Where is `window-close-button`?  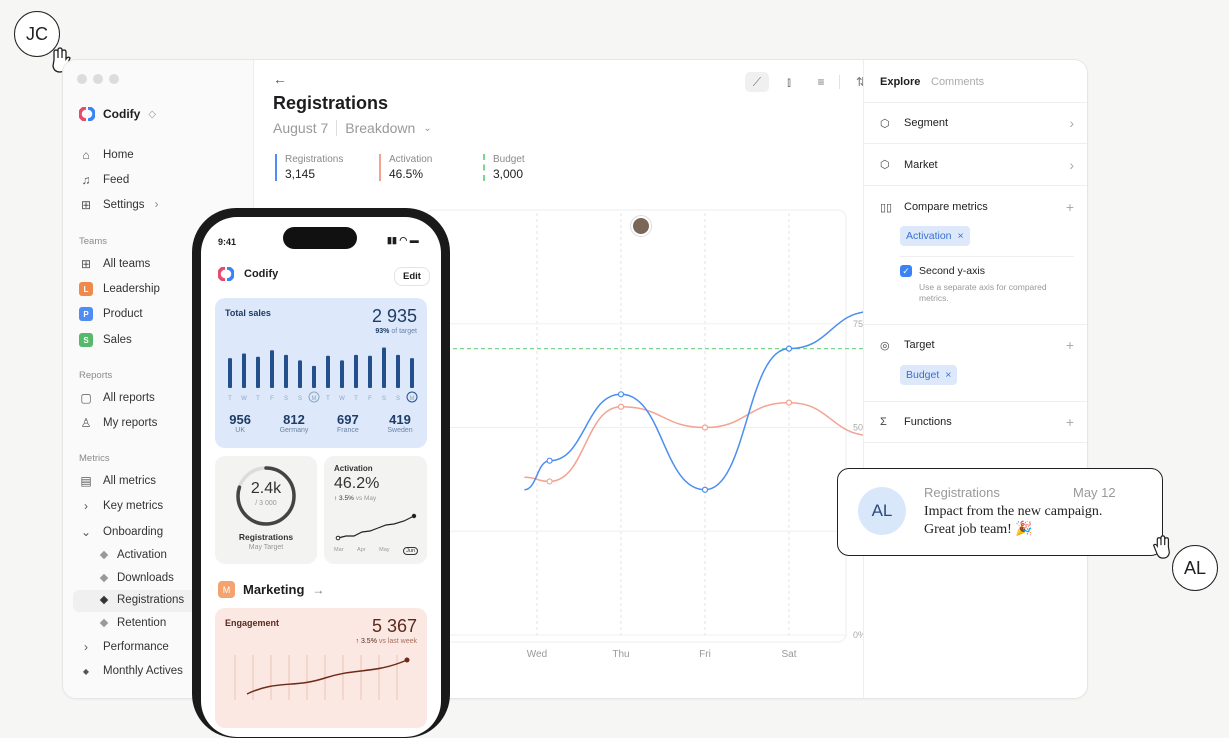 window-close-button is located at coordinates (82, 79).